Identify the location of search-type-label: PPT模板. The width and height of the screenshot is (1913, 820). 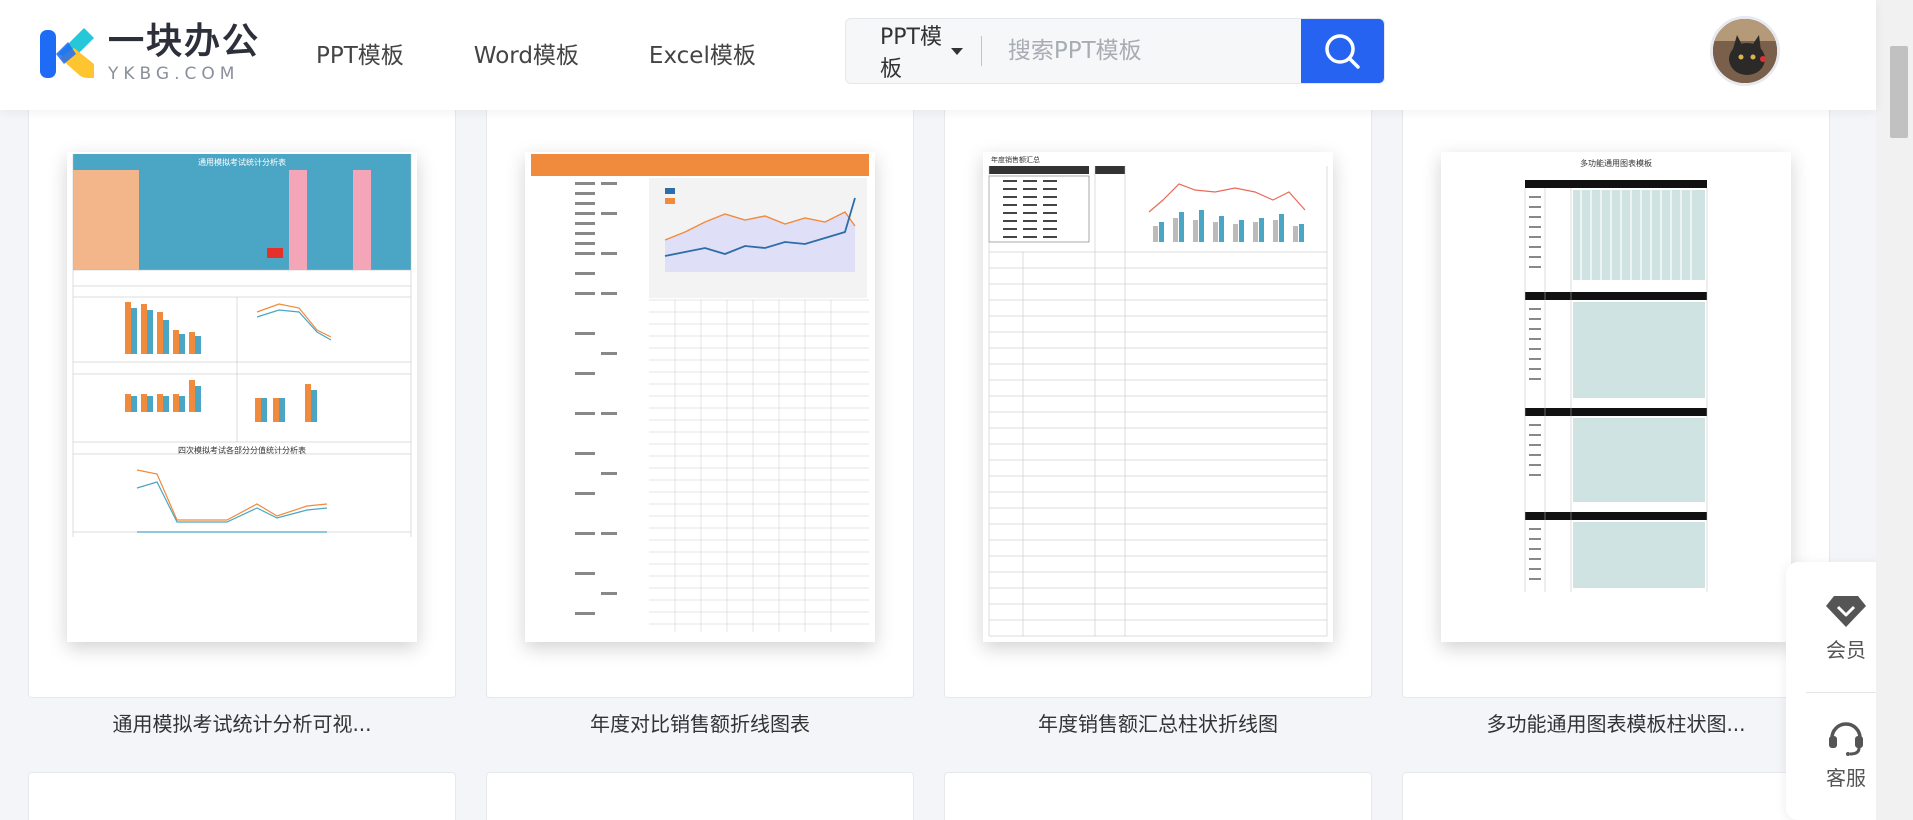
(911, 53).